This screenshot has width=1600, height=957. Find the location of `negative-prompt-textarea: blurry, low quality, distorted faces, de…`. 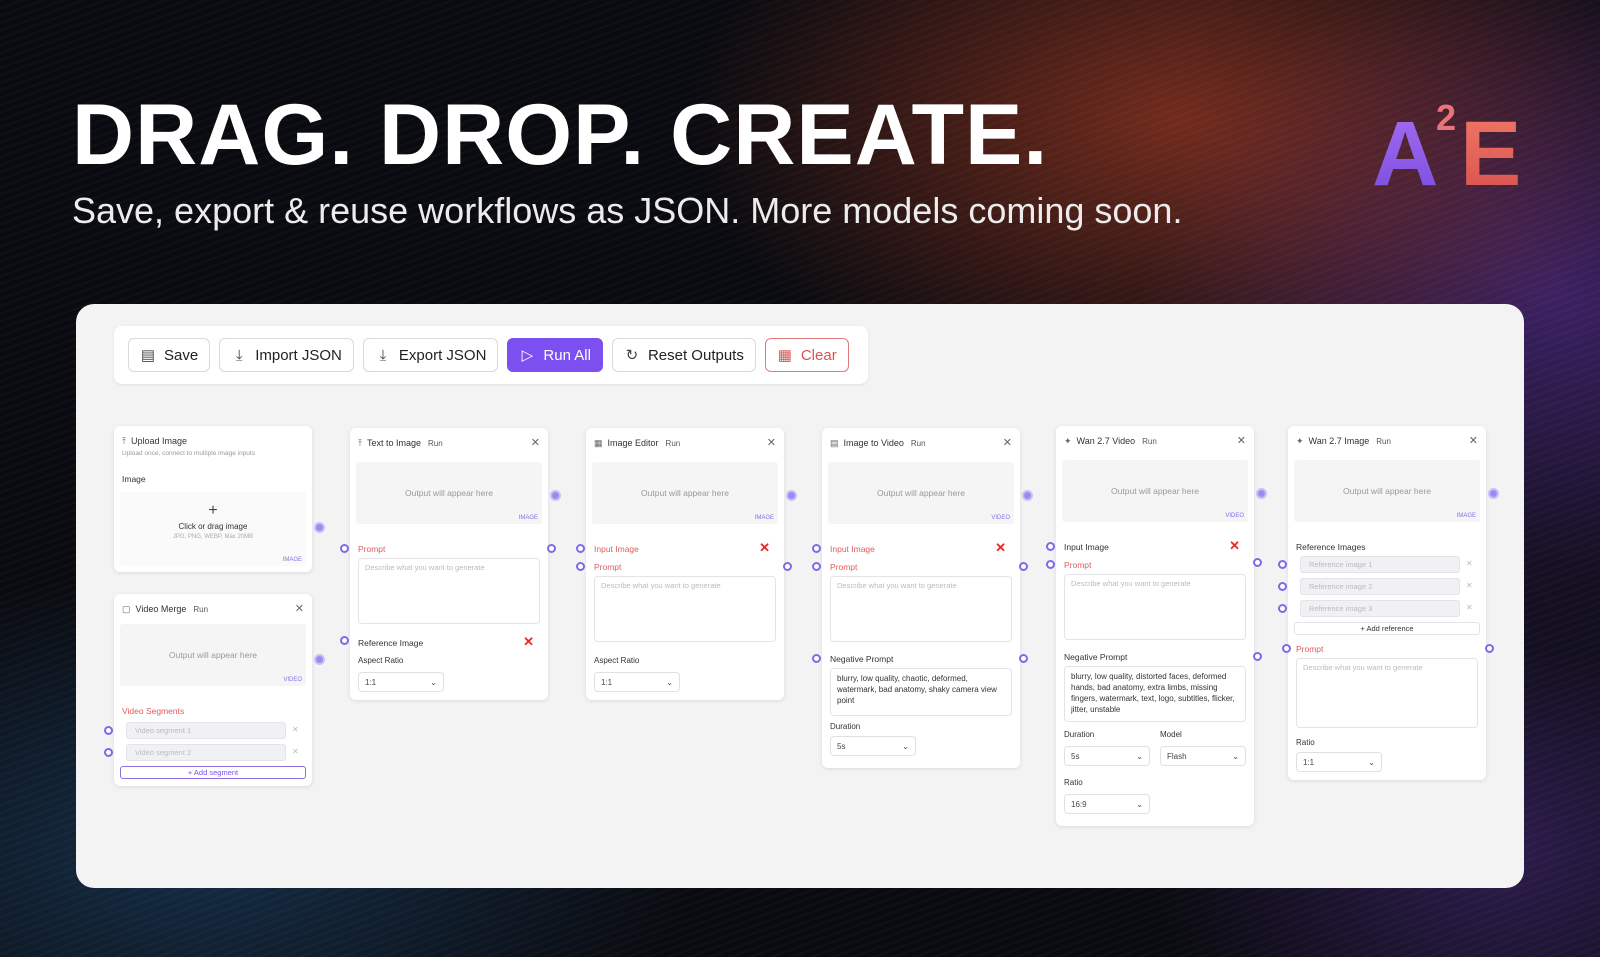

negative-prompt-textarea: blurry, low quality, distorted faces, de… is located at coordinates (1155, 694).